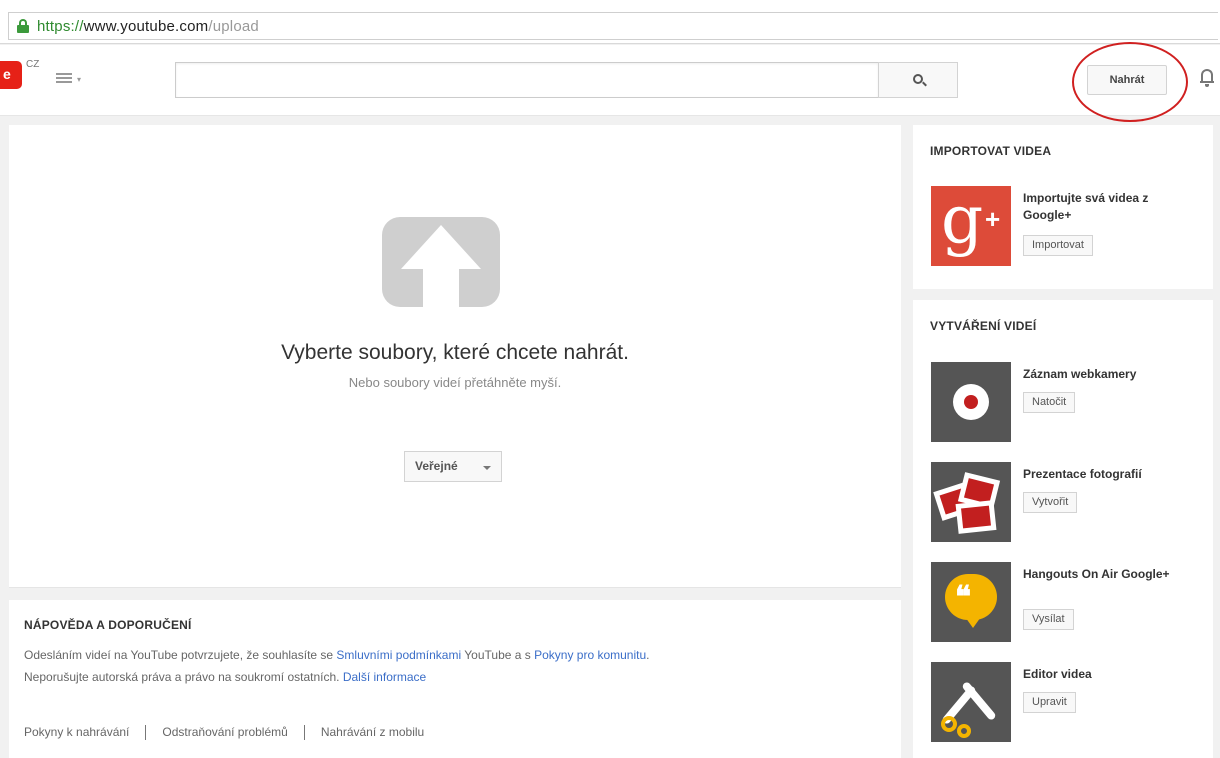  Describe the element at coordinates (1057, 674) in the screenshot. I see `create-item-label: Editor videa` at that location.